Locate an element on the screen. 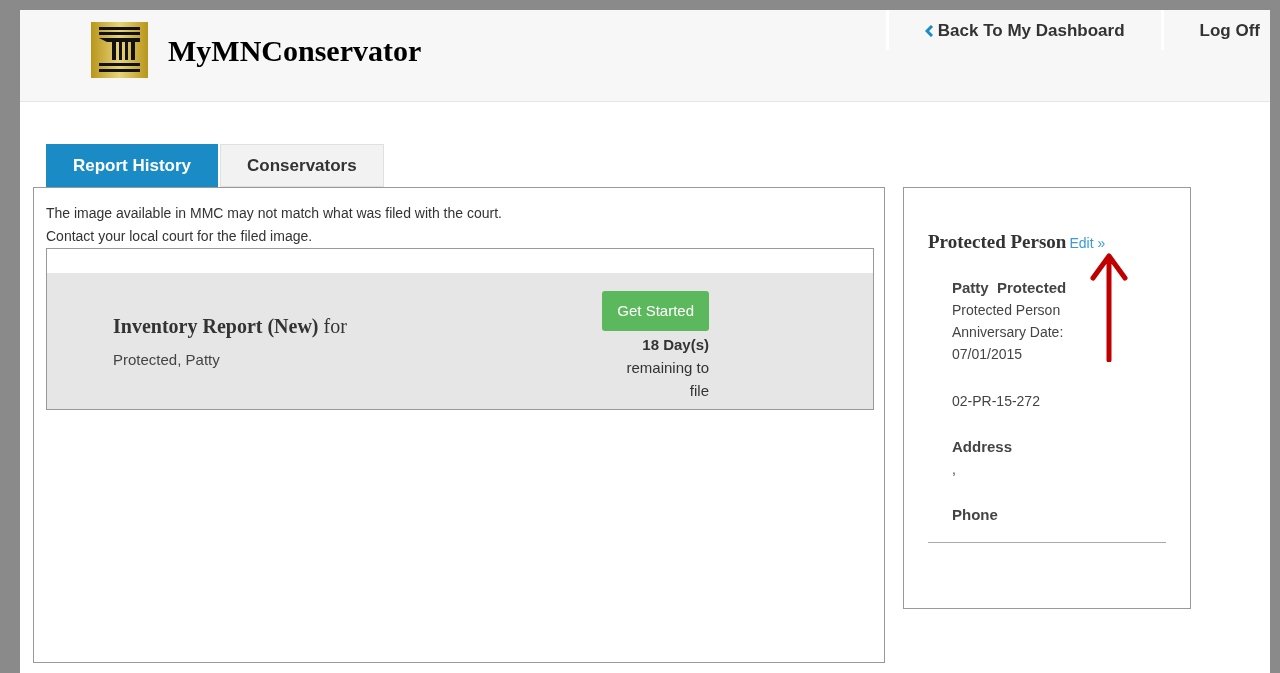 This screenshot has height=673, width=1280. person-name: Patty Protected is located at coordinates (1010, 287).